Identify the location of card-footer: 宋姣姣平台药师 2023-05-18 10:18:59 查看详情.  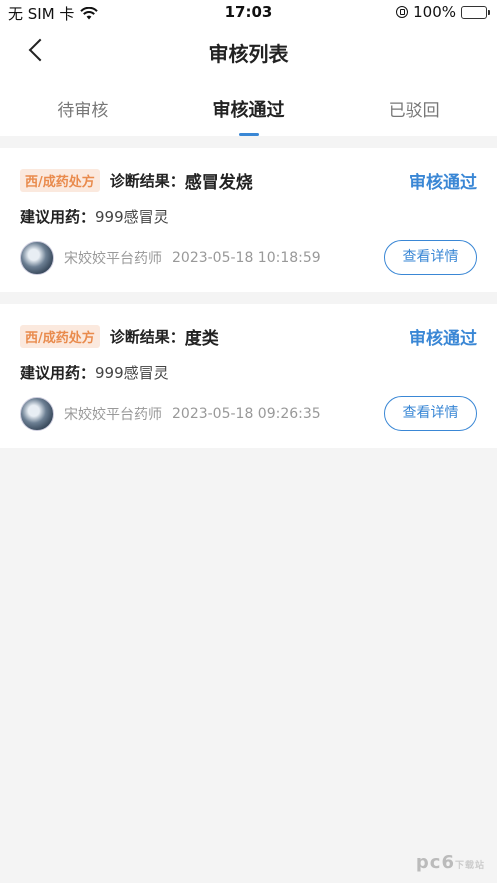
(248, 258).